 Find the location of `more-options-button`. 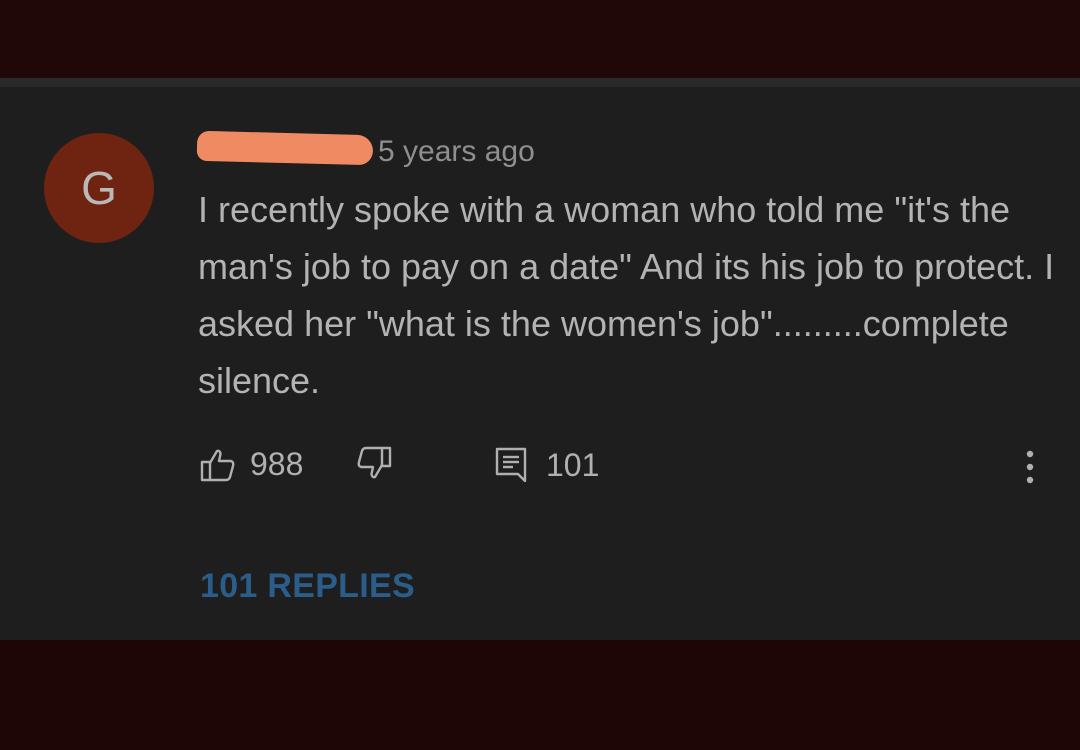

more-options-button is located at coordinates (1030, 467).